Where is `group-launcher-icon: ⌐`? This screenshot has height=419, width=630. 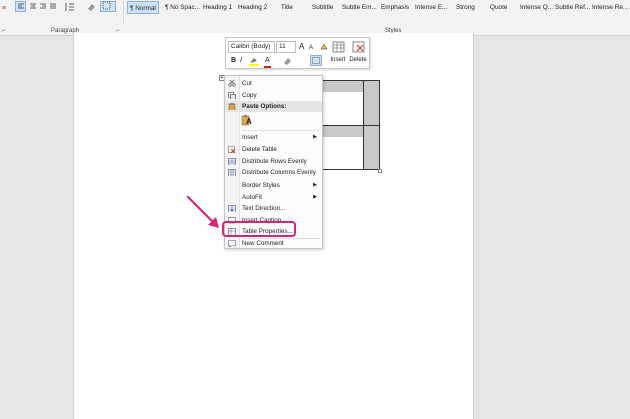
group-launcher-icon: ⌐ is located at coordinates (4, 31).